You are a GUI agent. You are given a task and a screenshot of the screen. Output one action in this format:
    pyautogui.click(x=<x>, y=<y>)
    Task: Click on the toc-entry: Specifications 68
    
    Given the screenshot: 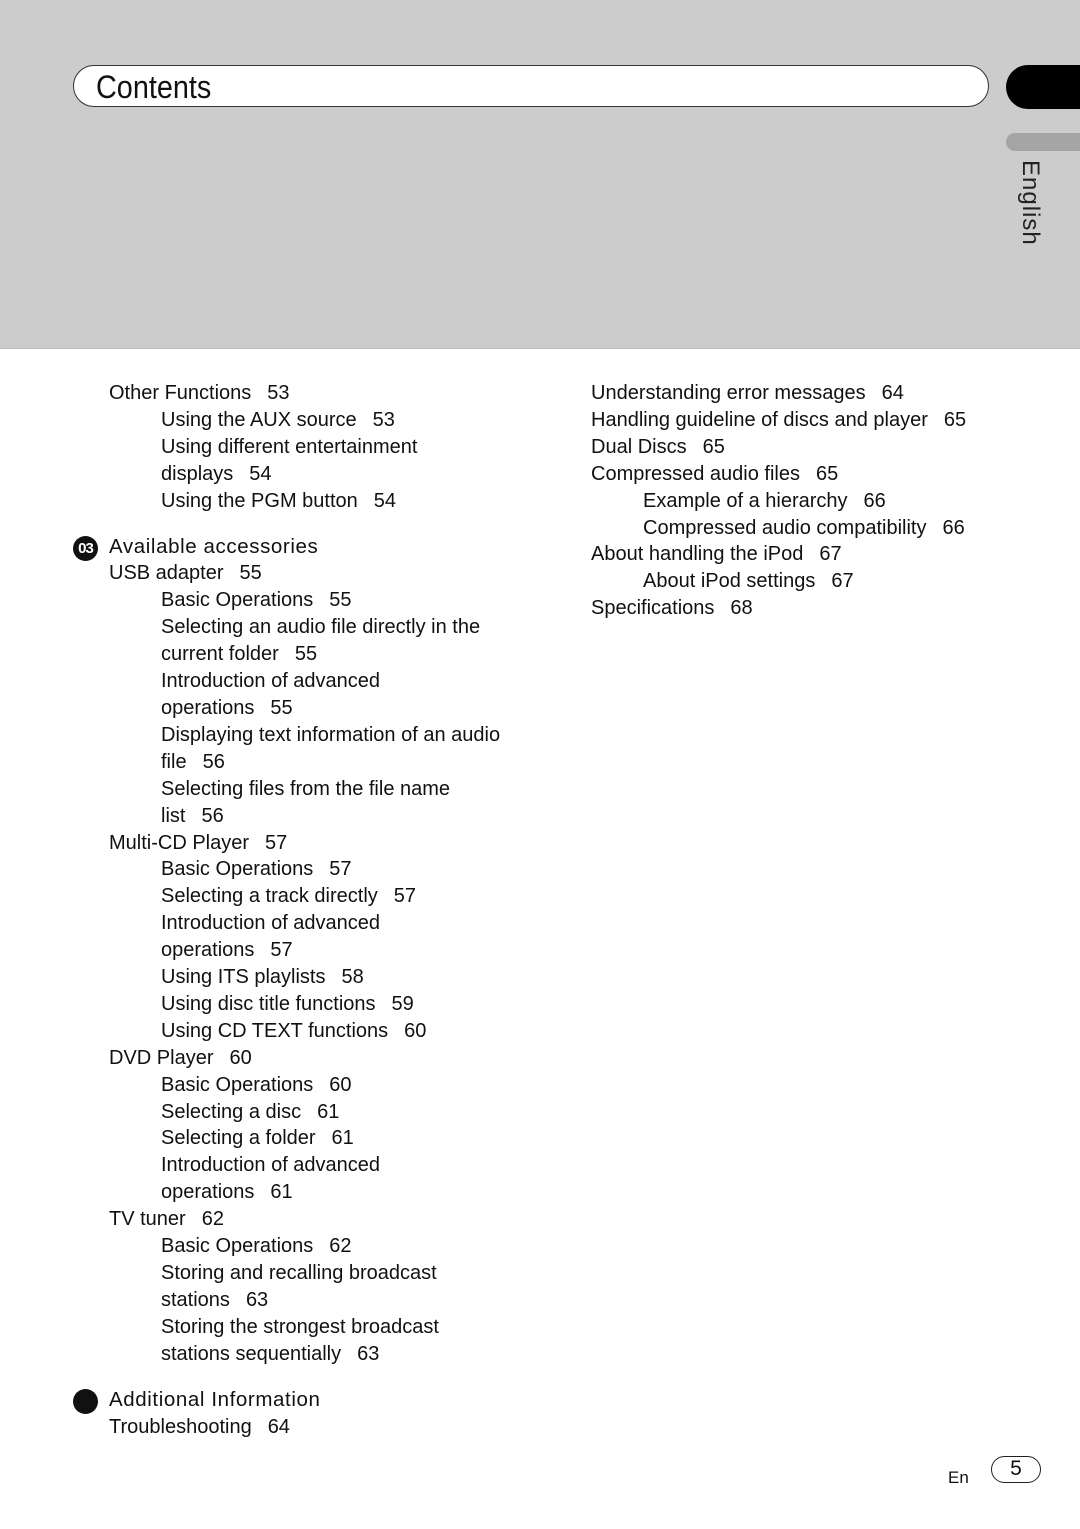 What is the action you would take?
    pyautogui.click(x=811, y=608)
    